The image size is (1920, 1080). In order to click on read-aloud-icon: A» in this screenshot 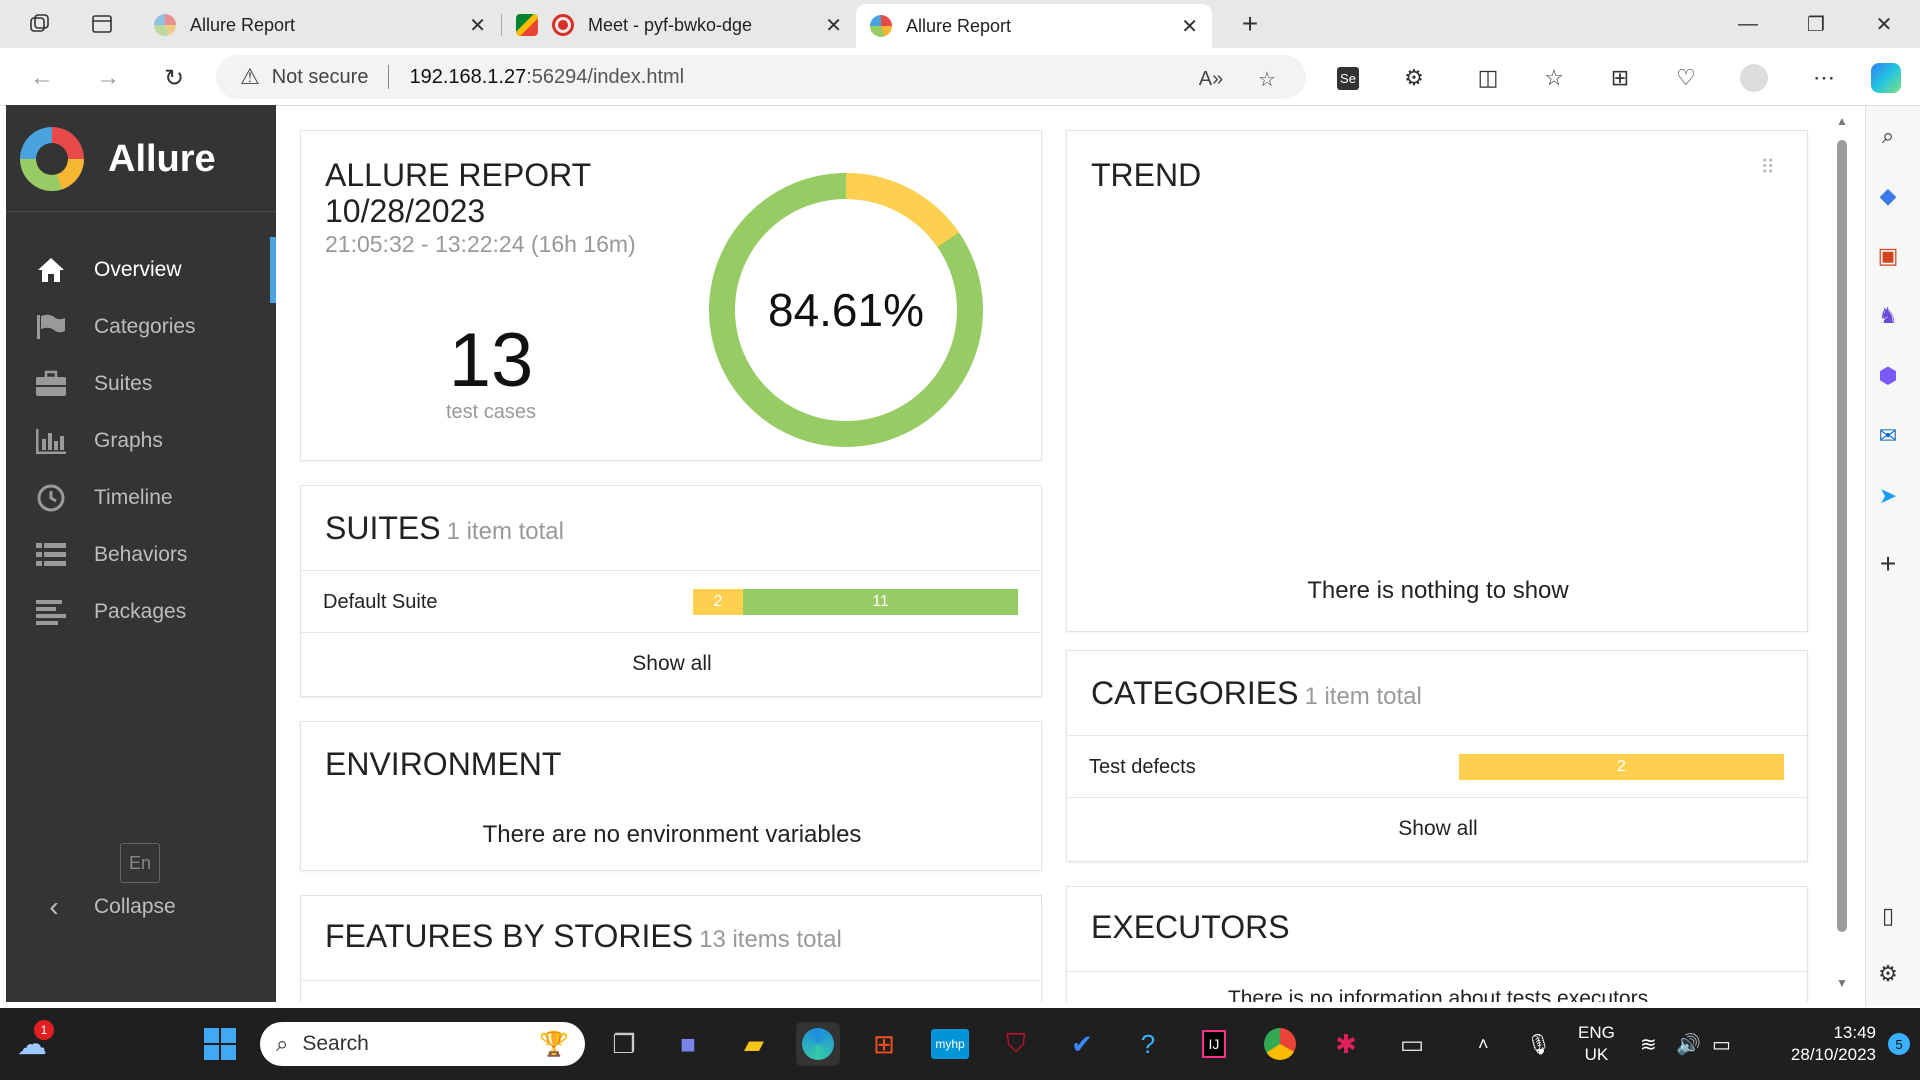, I will do `click(1211, 79)`.